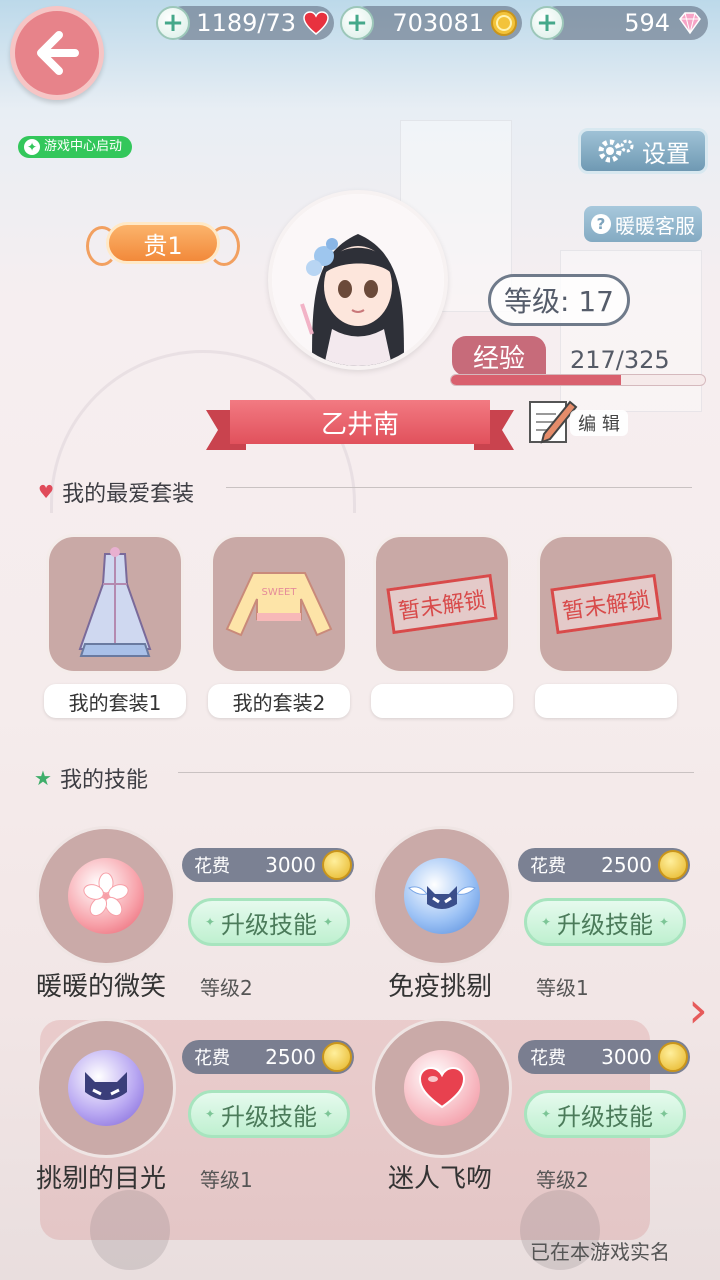 This screenshot has width=720, height=1280. I want to click on skill-name-1: 暖暖的微笑, so click(101, 987).